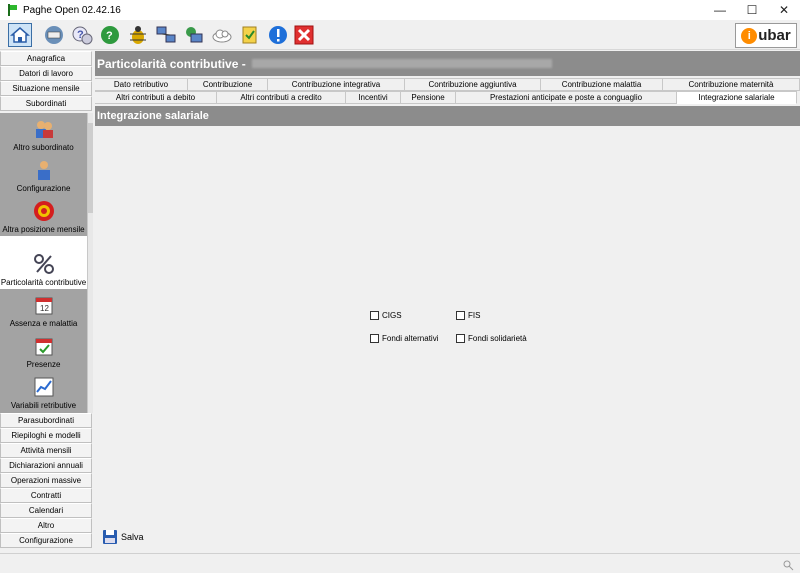  I want to click on nav-attivita-mensili: Attività mensili, so click(46, 450).